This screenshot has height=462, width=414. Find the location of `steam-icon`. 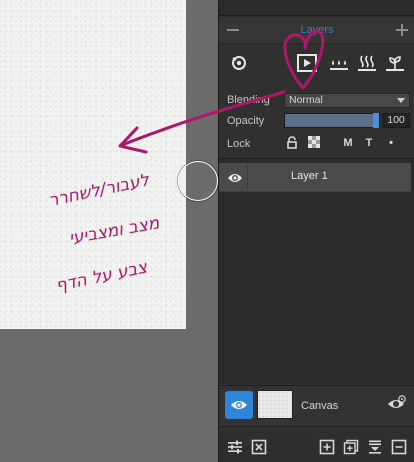

steam-icon is located at coordinates (367, 63).